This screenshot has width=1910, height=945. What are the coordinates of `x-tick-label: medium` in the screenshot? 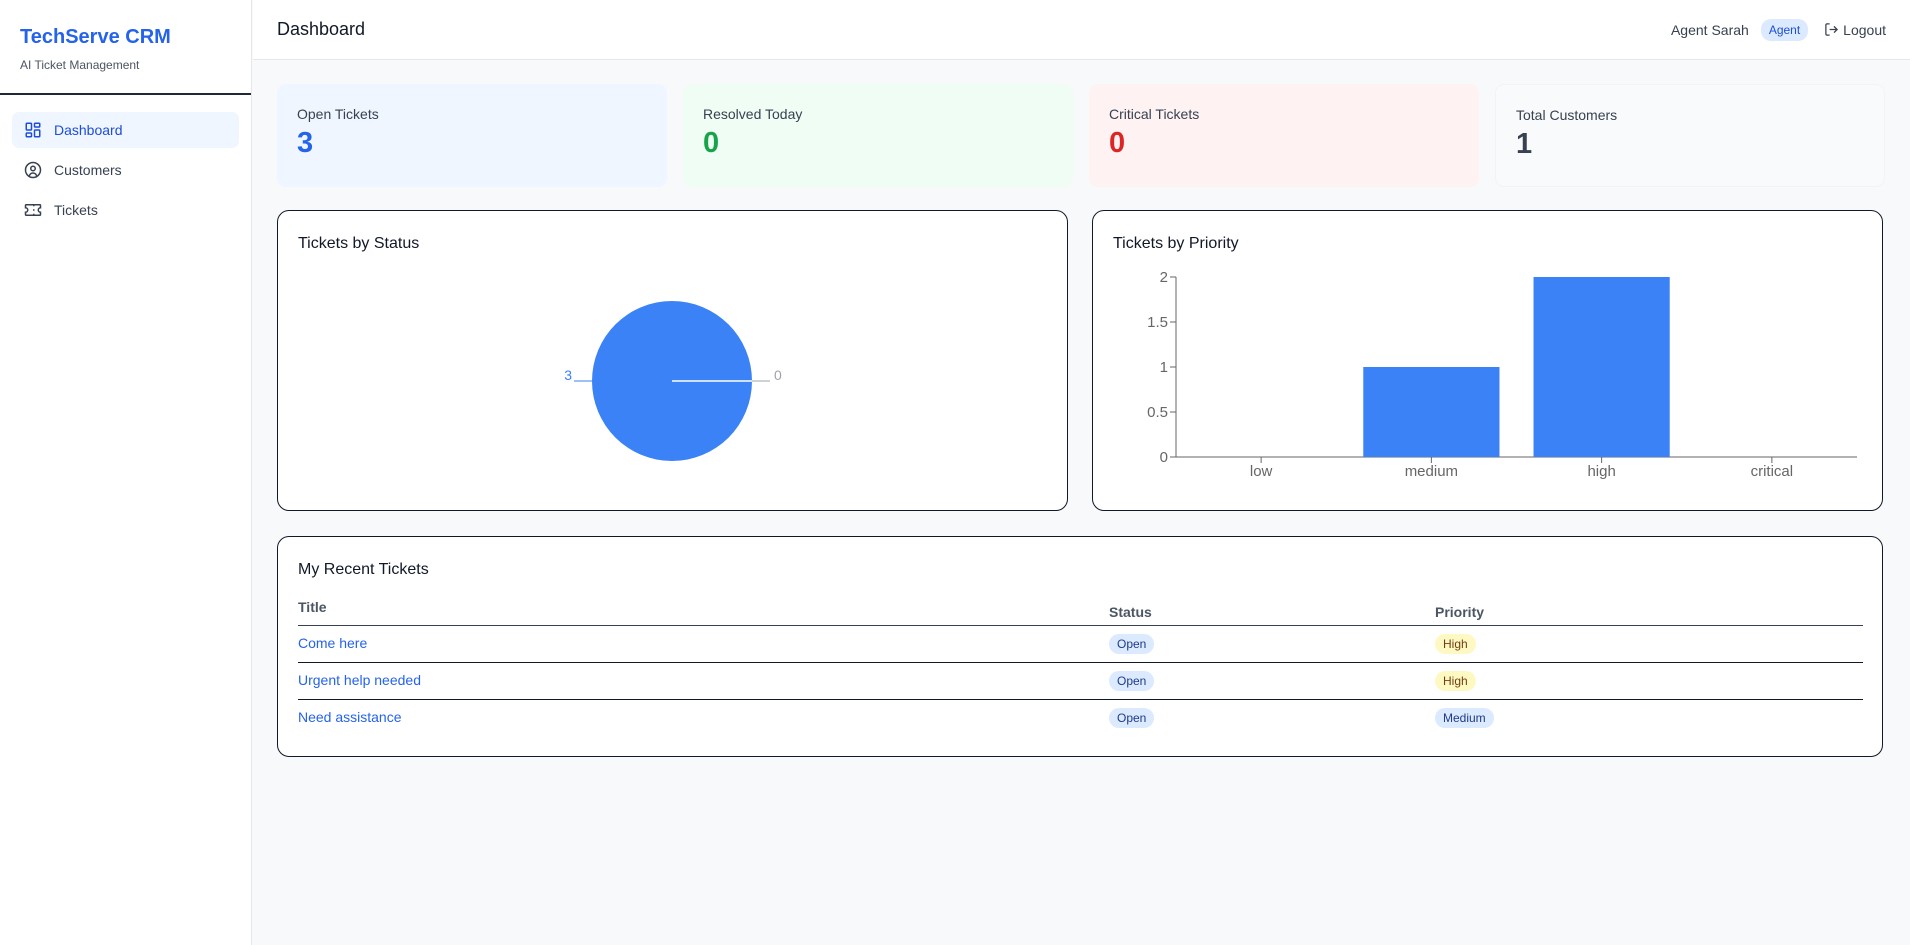 It's located at (1431, 471).